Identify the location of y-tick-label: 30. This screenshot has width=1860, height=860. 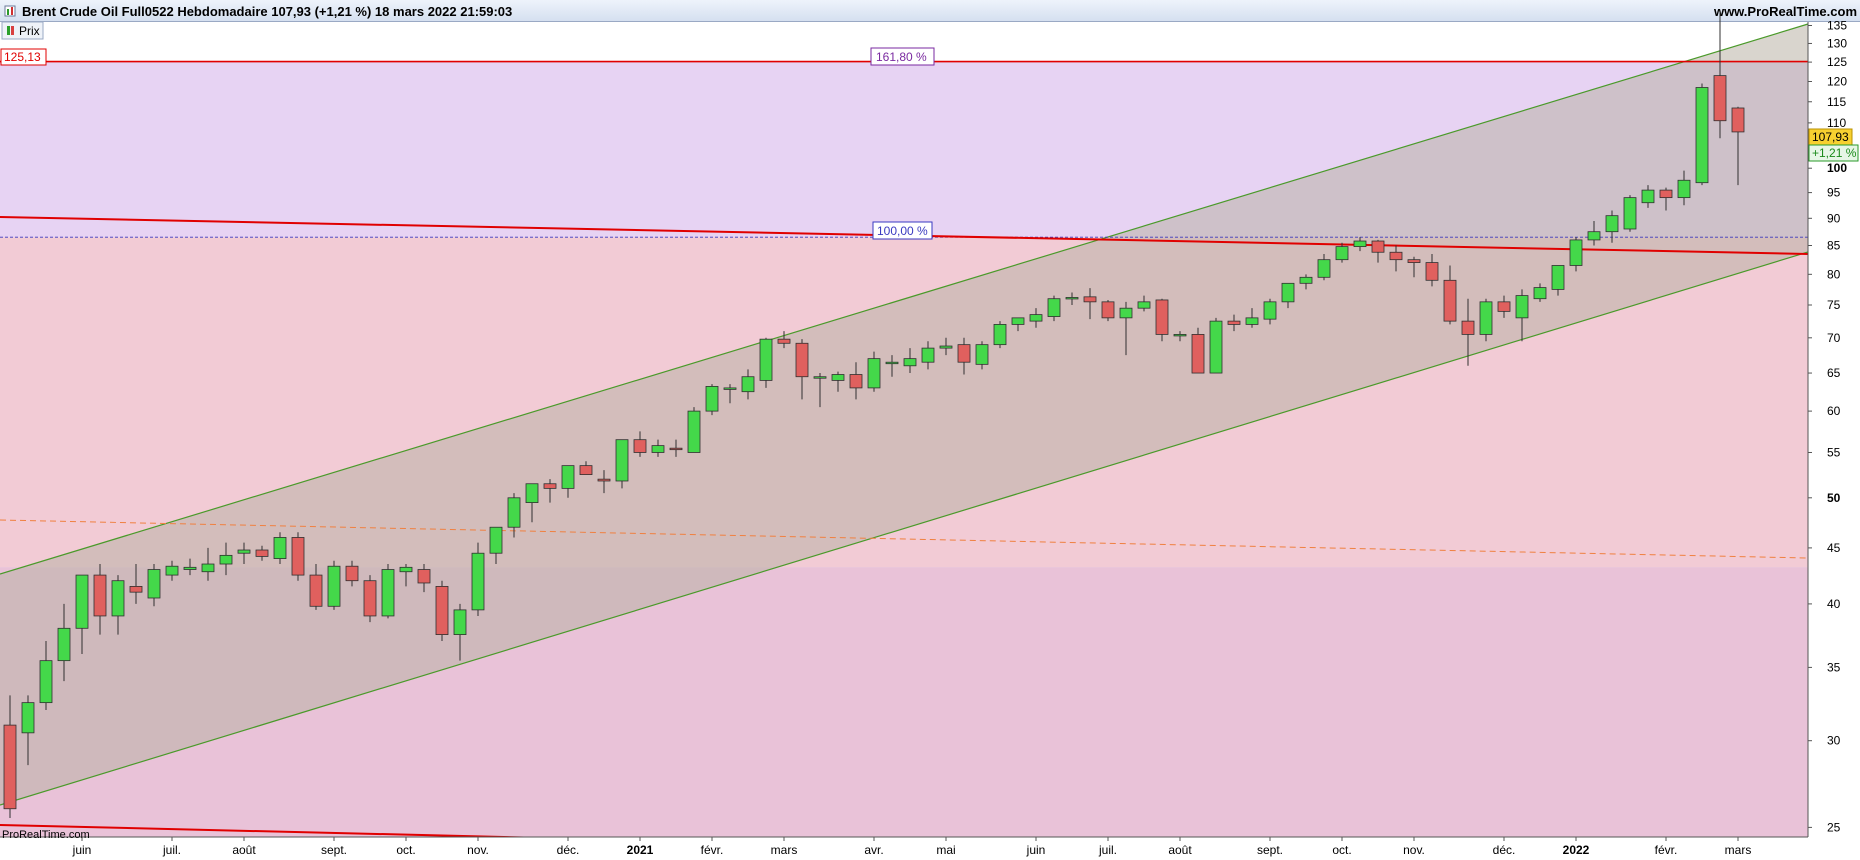
(1834, 741).